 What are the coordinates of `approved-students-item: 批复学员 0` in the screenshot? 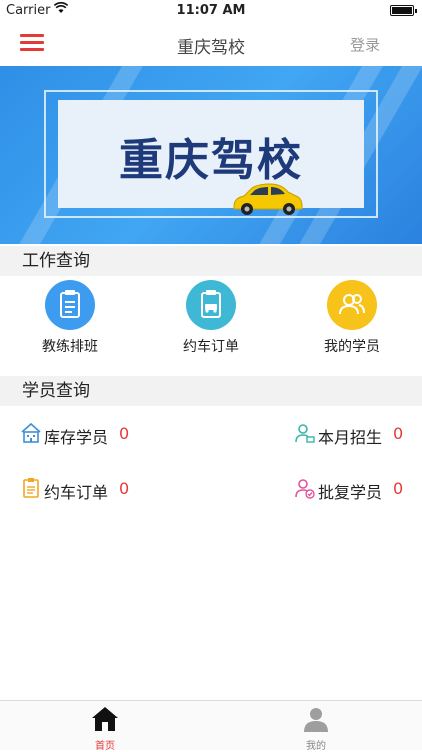 It's located at (350, 490).